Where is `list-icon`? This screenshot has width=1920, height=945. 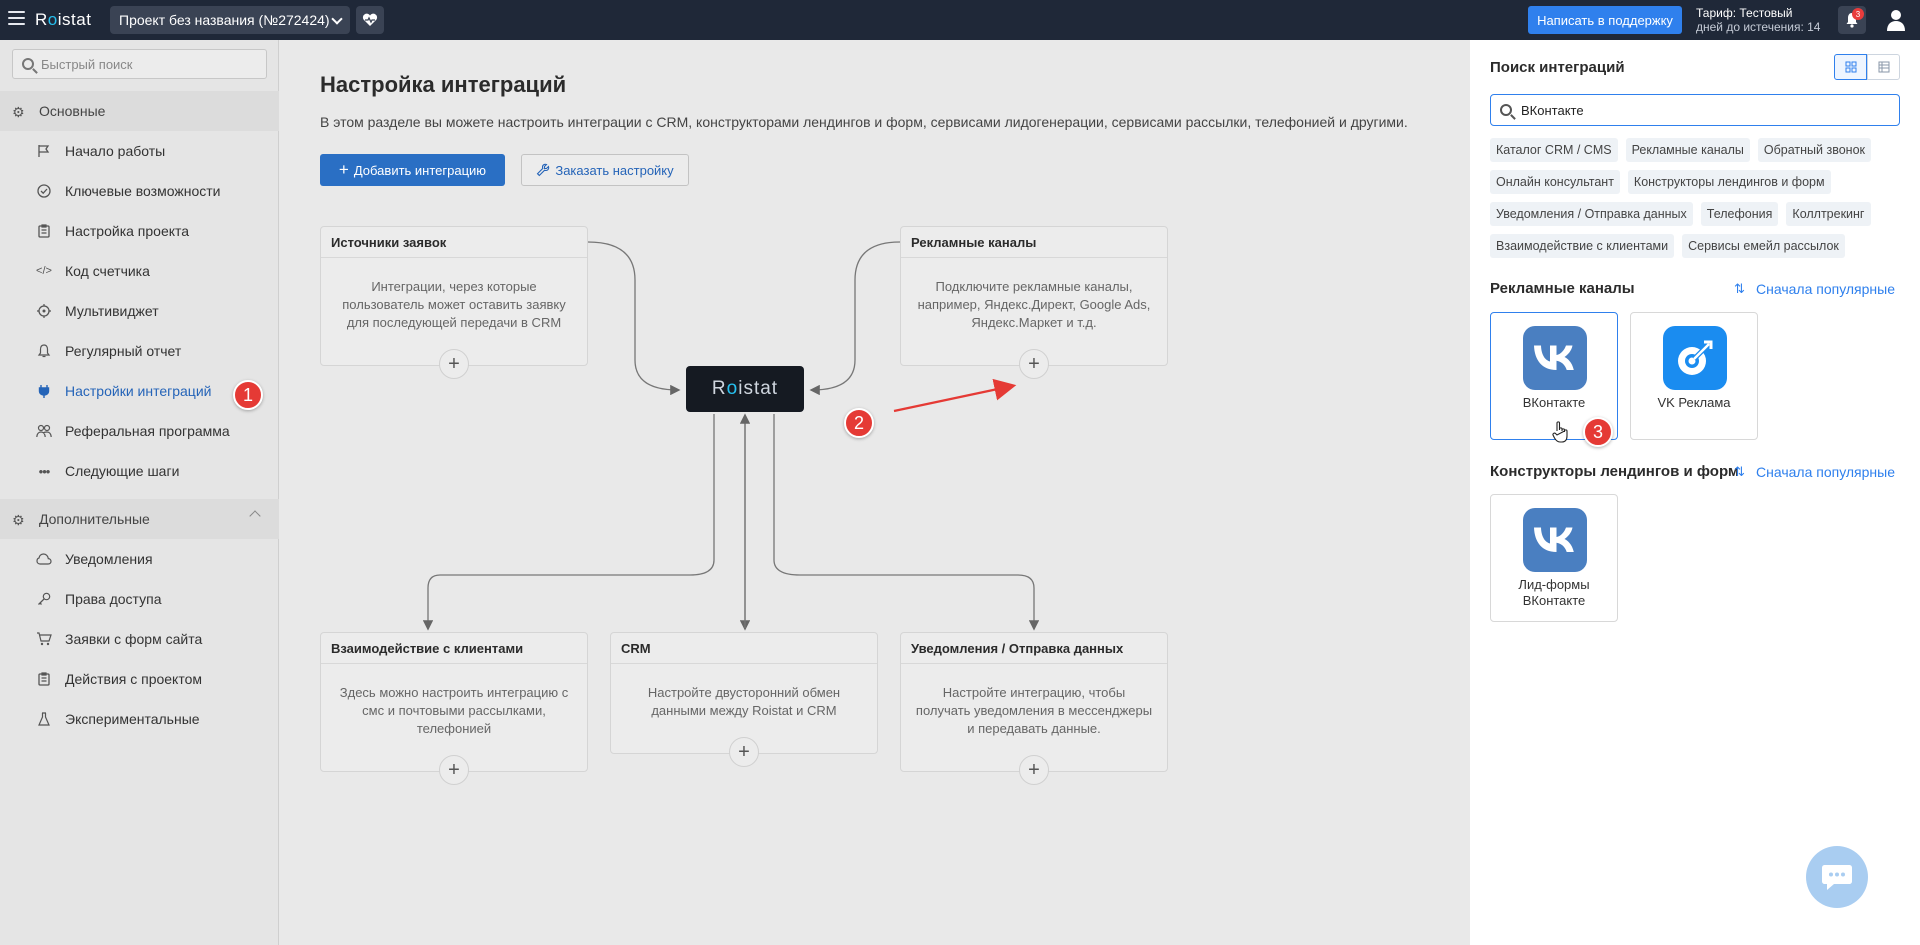
list-icon is located at coordinates (1883, 67).